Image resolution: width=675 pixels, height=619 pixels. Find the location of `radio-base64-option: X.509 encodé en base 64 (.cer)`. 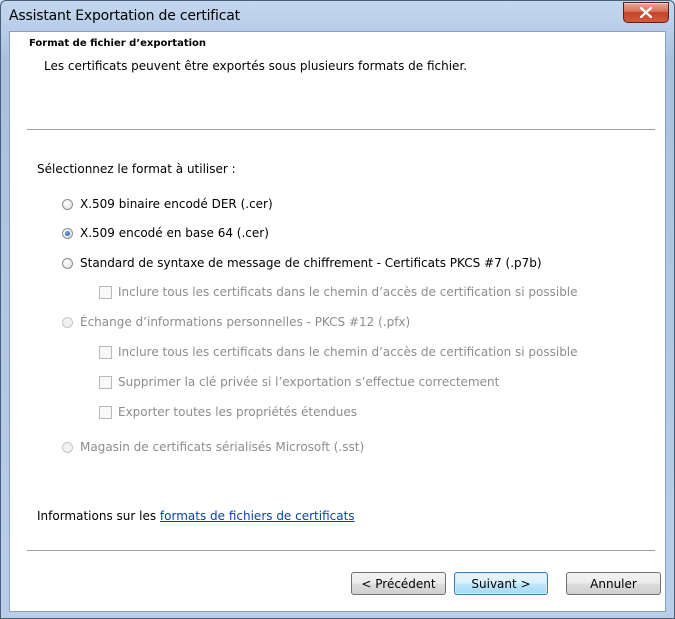

radio-base64-option: X.509 encodé en base 64 (.cer) is located at coordinates (165, 233).